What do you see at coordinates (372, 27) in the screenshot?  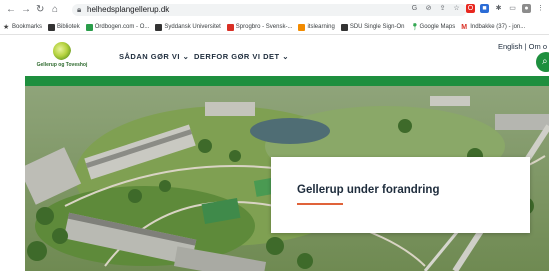 I see `bookmark-item: SDU Single Sign-On` at bounding box center [372, 27].